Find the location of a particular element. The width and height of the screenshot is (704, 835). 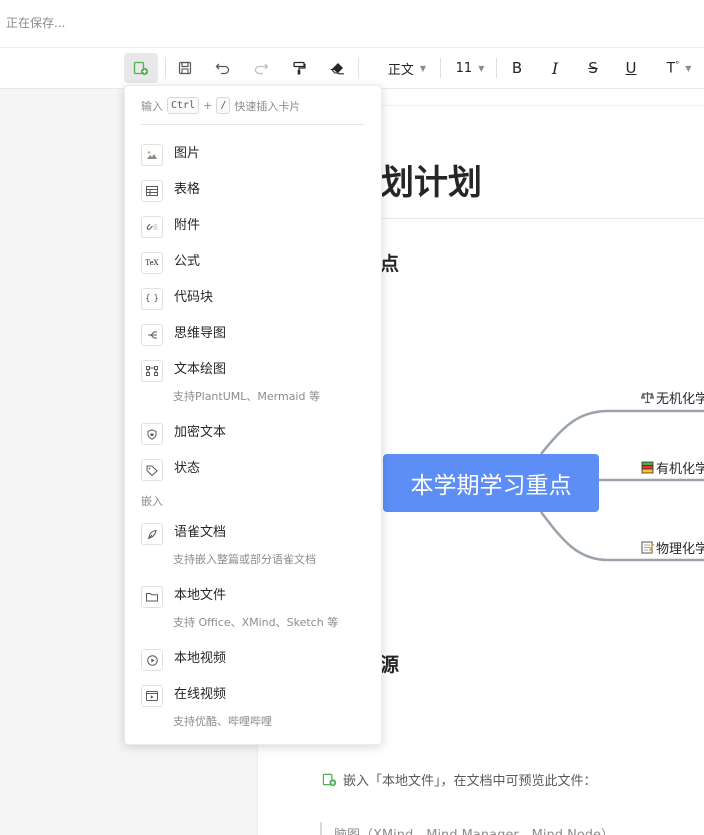

yuque-doc-icon is located at coordinates (152, 534).